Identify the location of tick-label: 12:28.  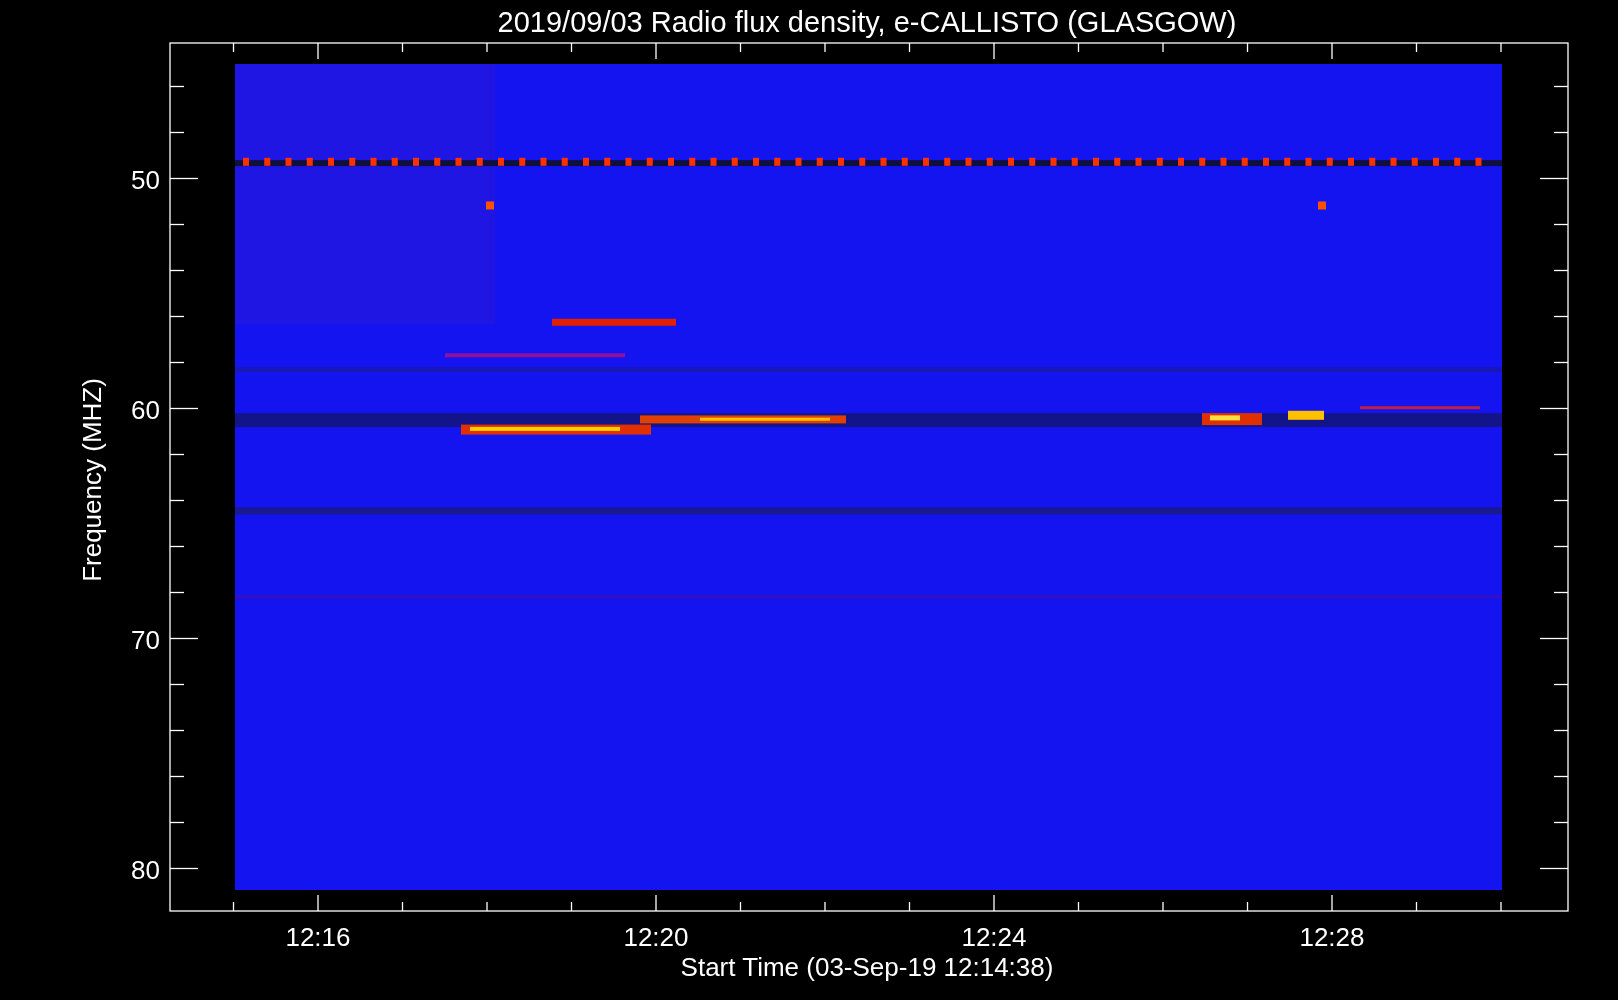
(1332, 937).